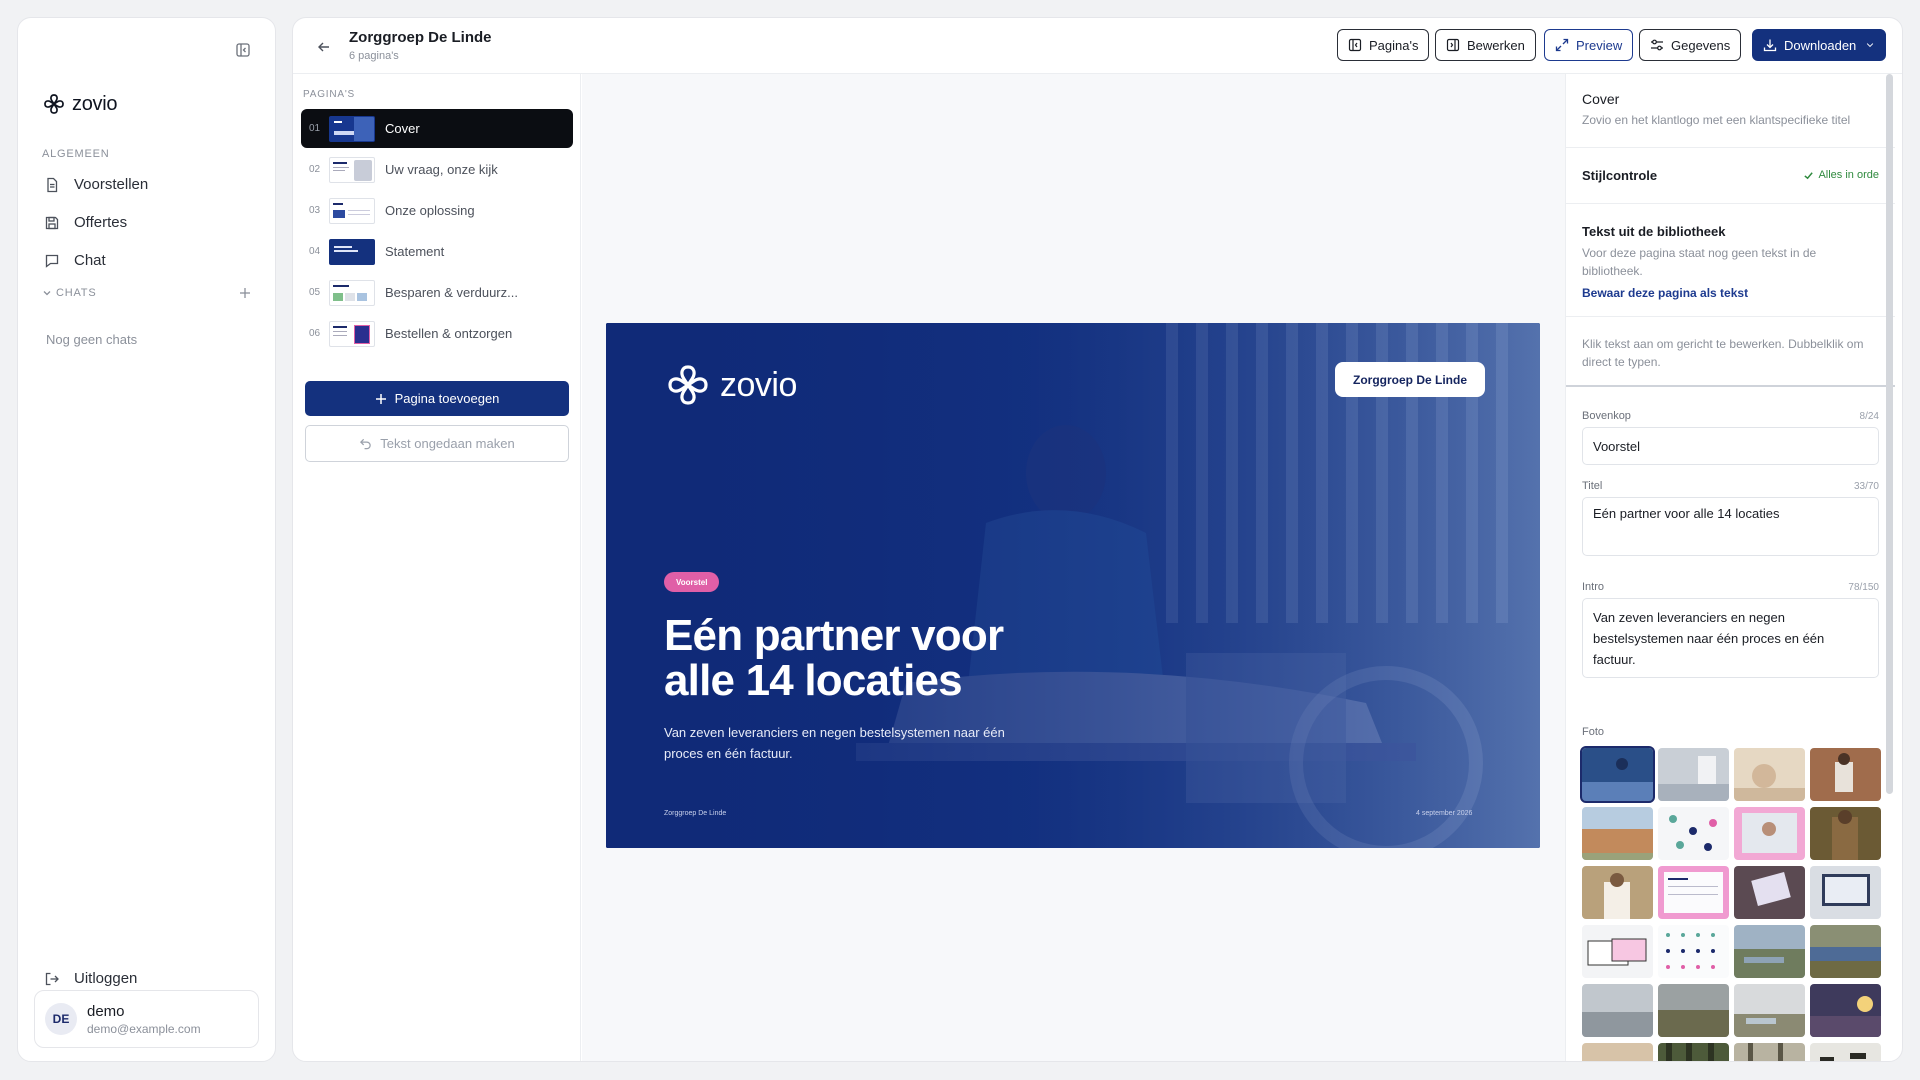 This screenshot has width=1920, height=1080. I want to click on slide-tag: Voorstel, so click(692, 582).